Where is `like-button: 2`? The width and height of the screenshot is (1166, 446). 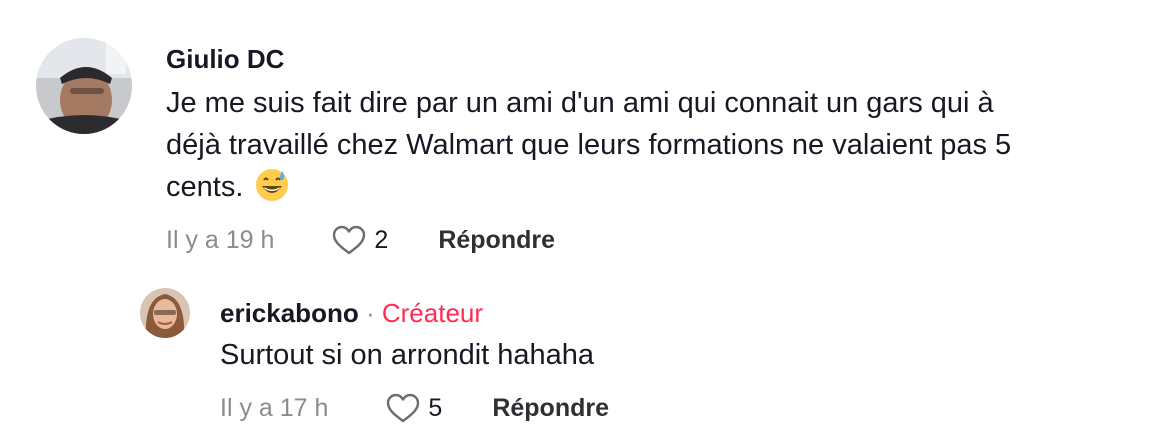 like-button: 2 is located at coordinates (360, 240).